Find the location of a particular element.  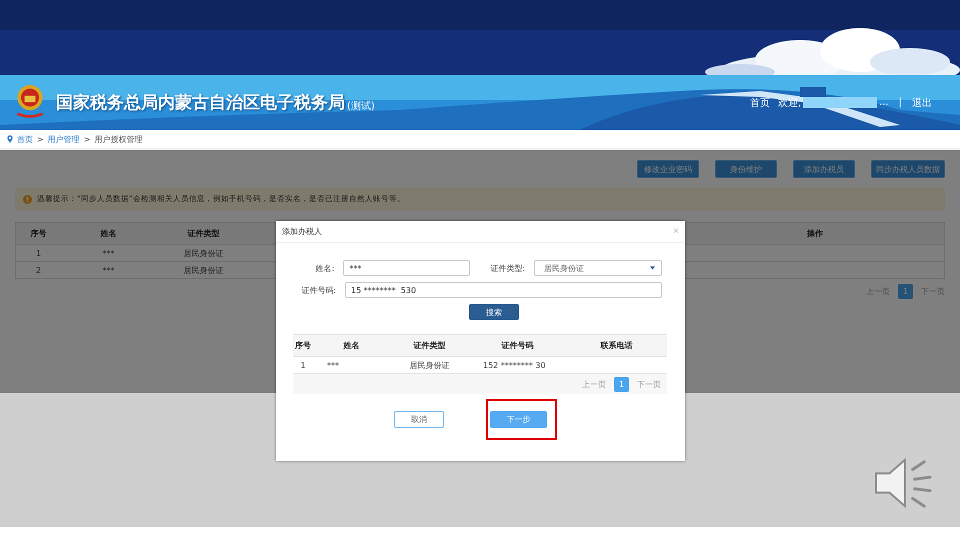

column-header: 证件号码 is located at coordinates (517, 345).